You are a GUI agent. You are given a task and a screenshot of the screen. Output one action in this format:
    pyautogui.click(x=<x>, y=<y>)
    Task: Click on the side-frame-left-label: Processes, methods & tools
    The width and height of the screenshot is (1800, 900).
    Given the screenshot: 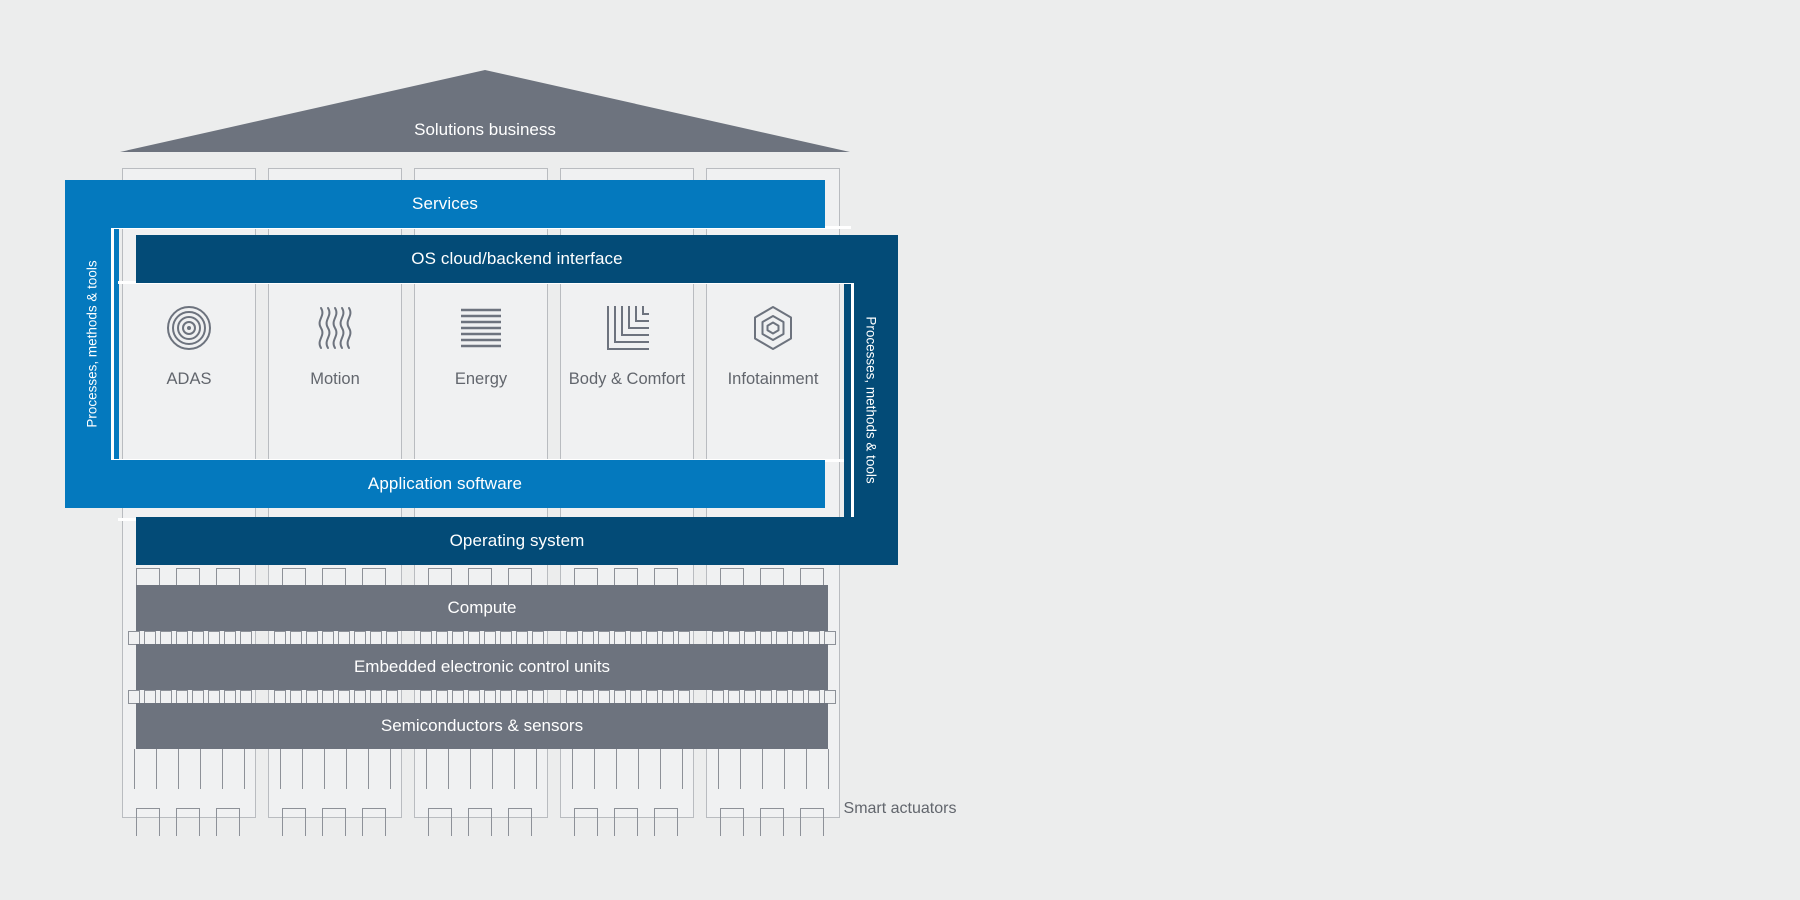 What is the action you would take?
    pyautogui.click(x=92, y=344)
    